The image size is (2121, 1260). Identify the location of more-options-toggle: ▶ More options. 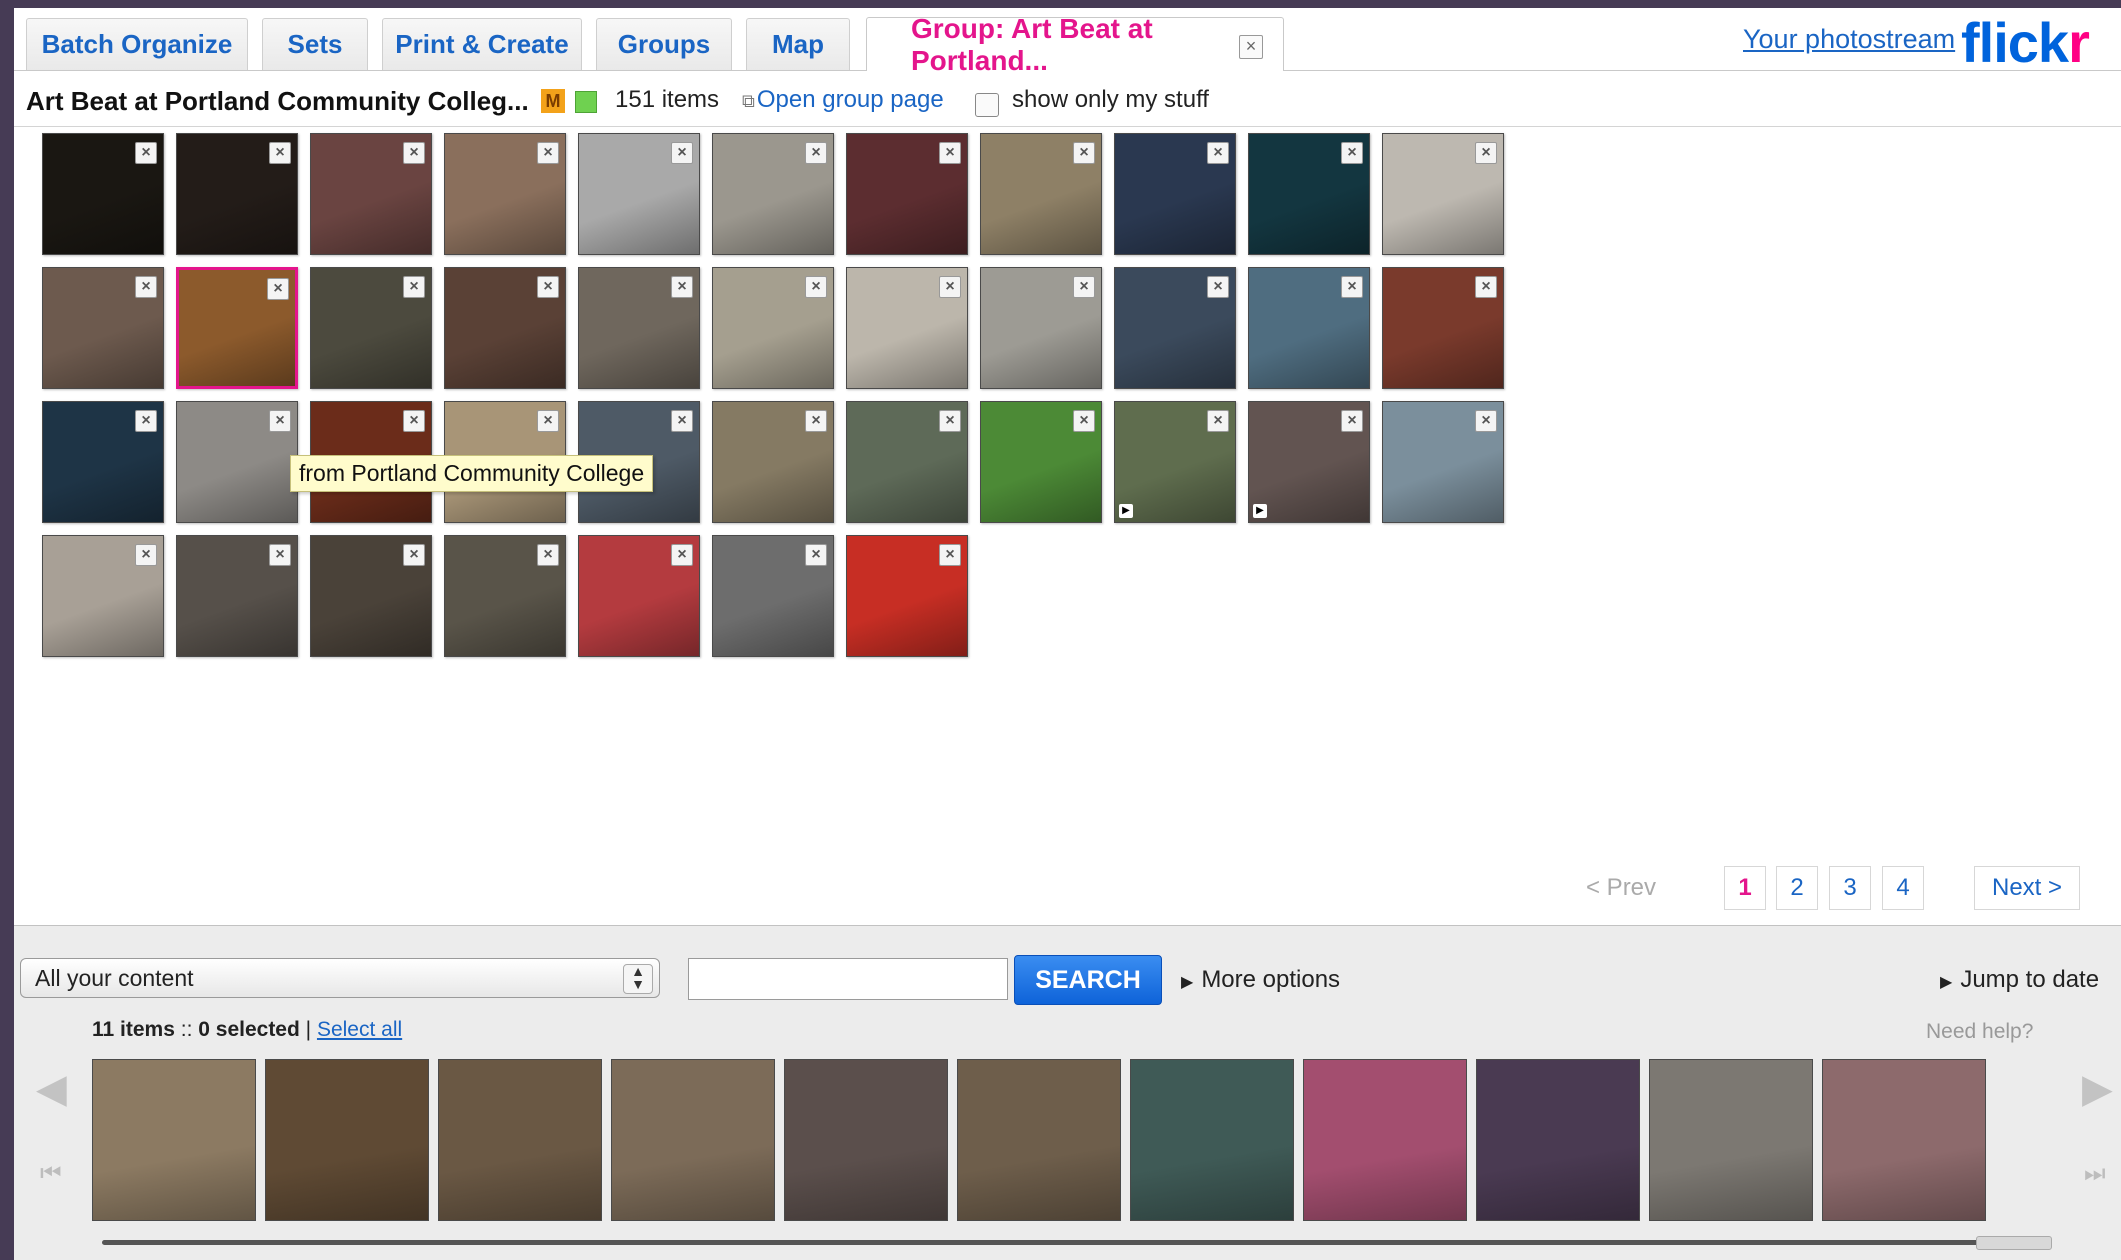
(1260, 980).